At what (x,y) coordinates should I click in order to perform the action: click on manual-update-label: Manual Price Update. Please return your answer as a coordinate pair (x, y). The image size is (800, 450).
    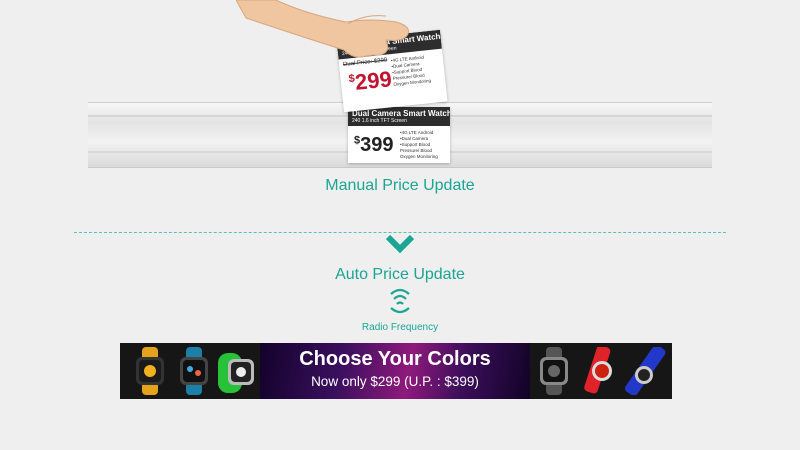
    Looking at the image, I should click on (400, 185).